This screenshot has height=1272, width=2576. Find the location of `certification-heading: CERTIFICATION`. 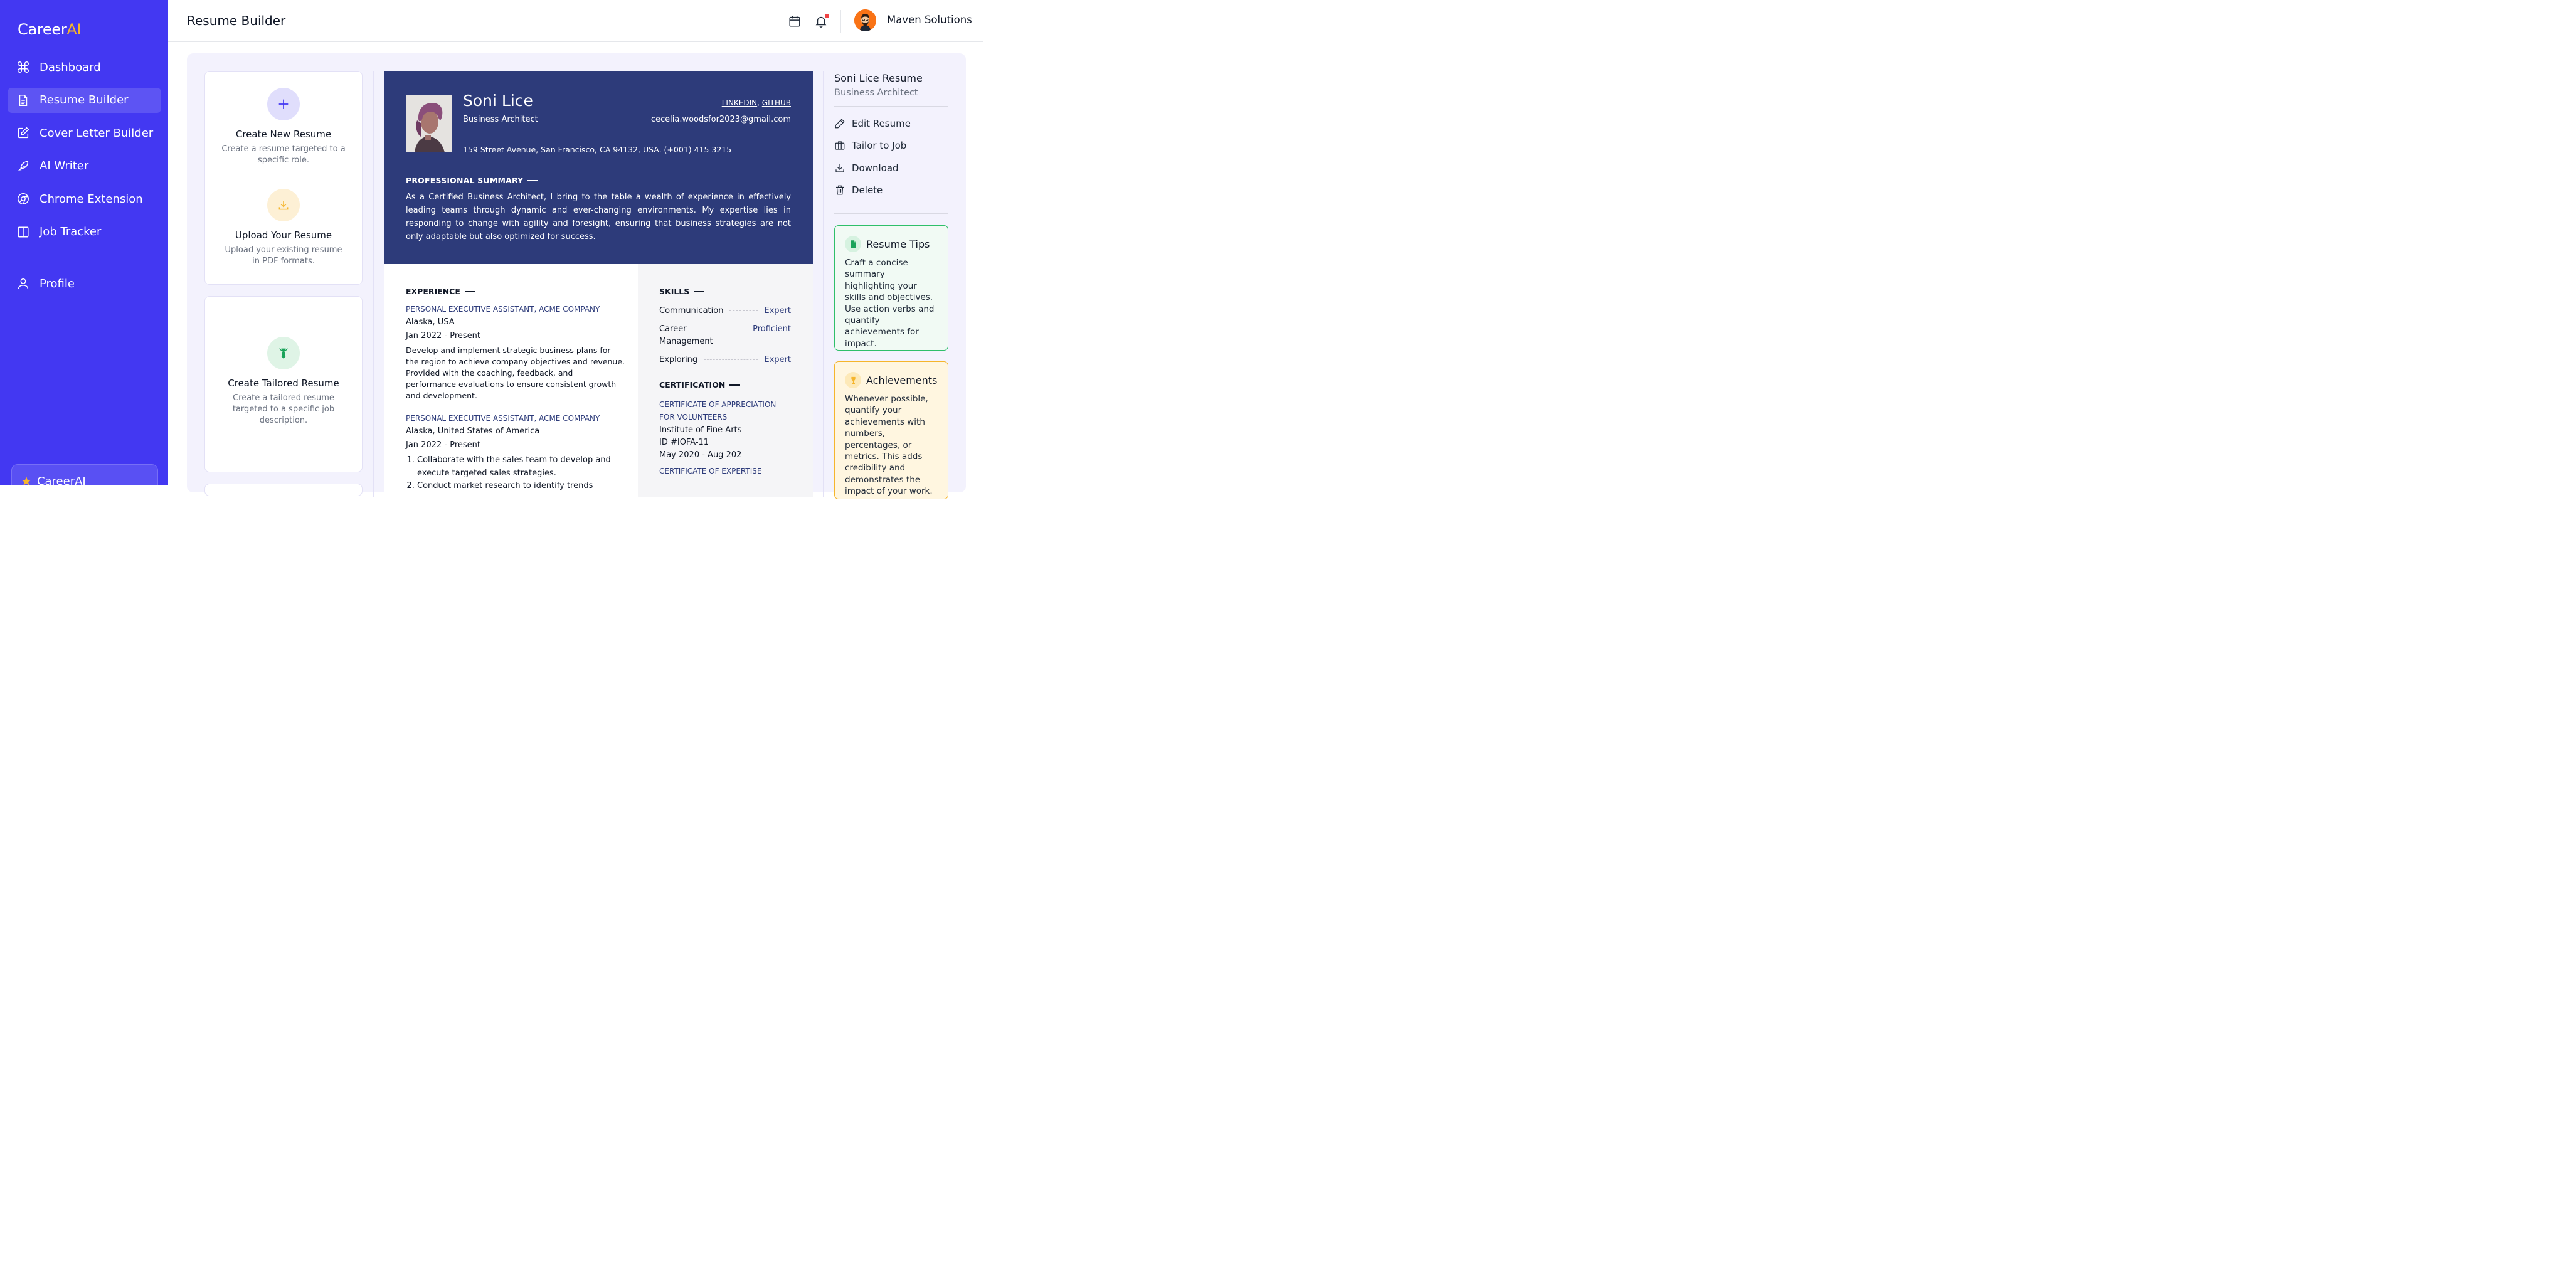

certification-heading: CERTIFICATION is located at coordinates (725, 385).